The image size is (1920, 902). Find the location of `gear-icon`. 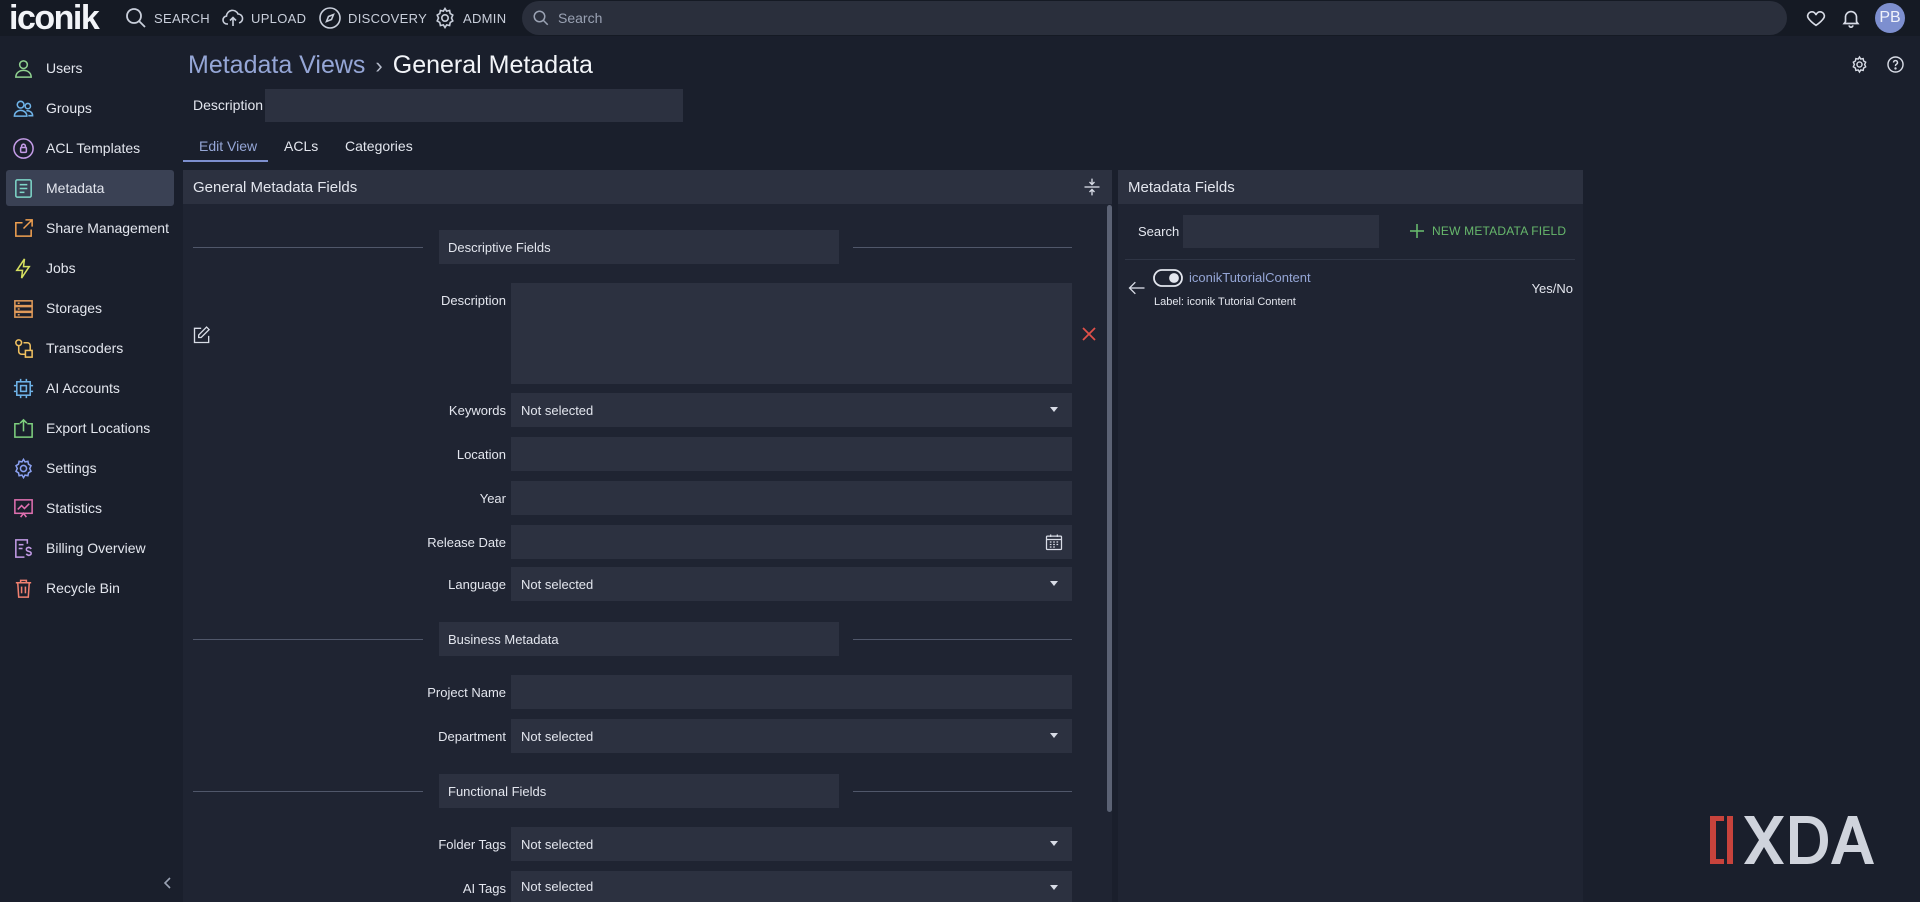

gear-icon is located at coordinates (23, 468).